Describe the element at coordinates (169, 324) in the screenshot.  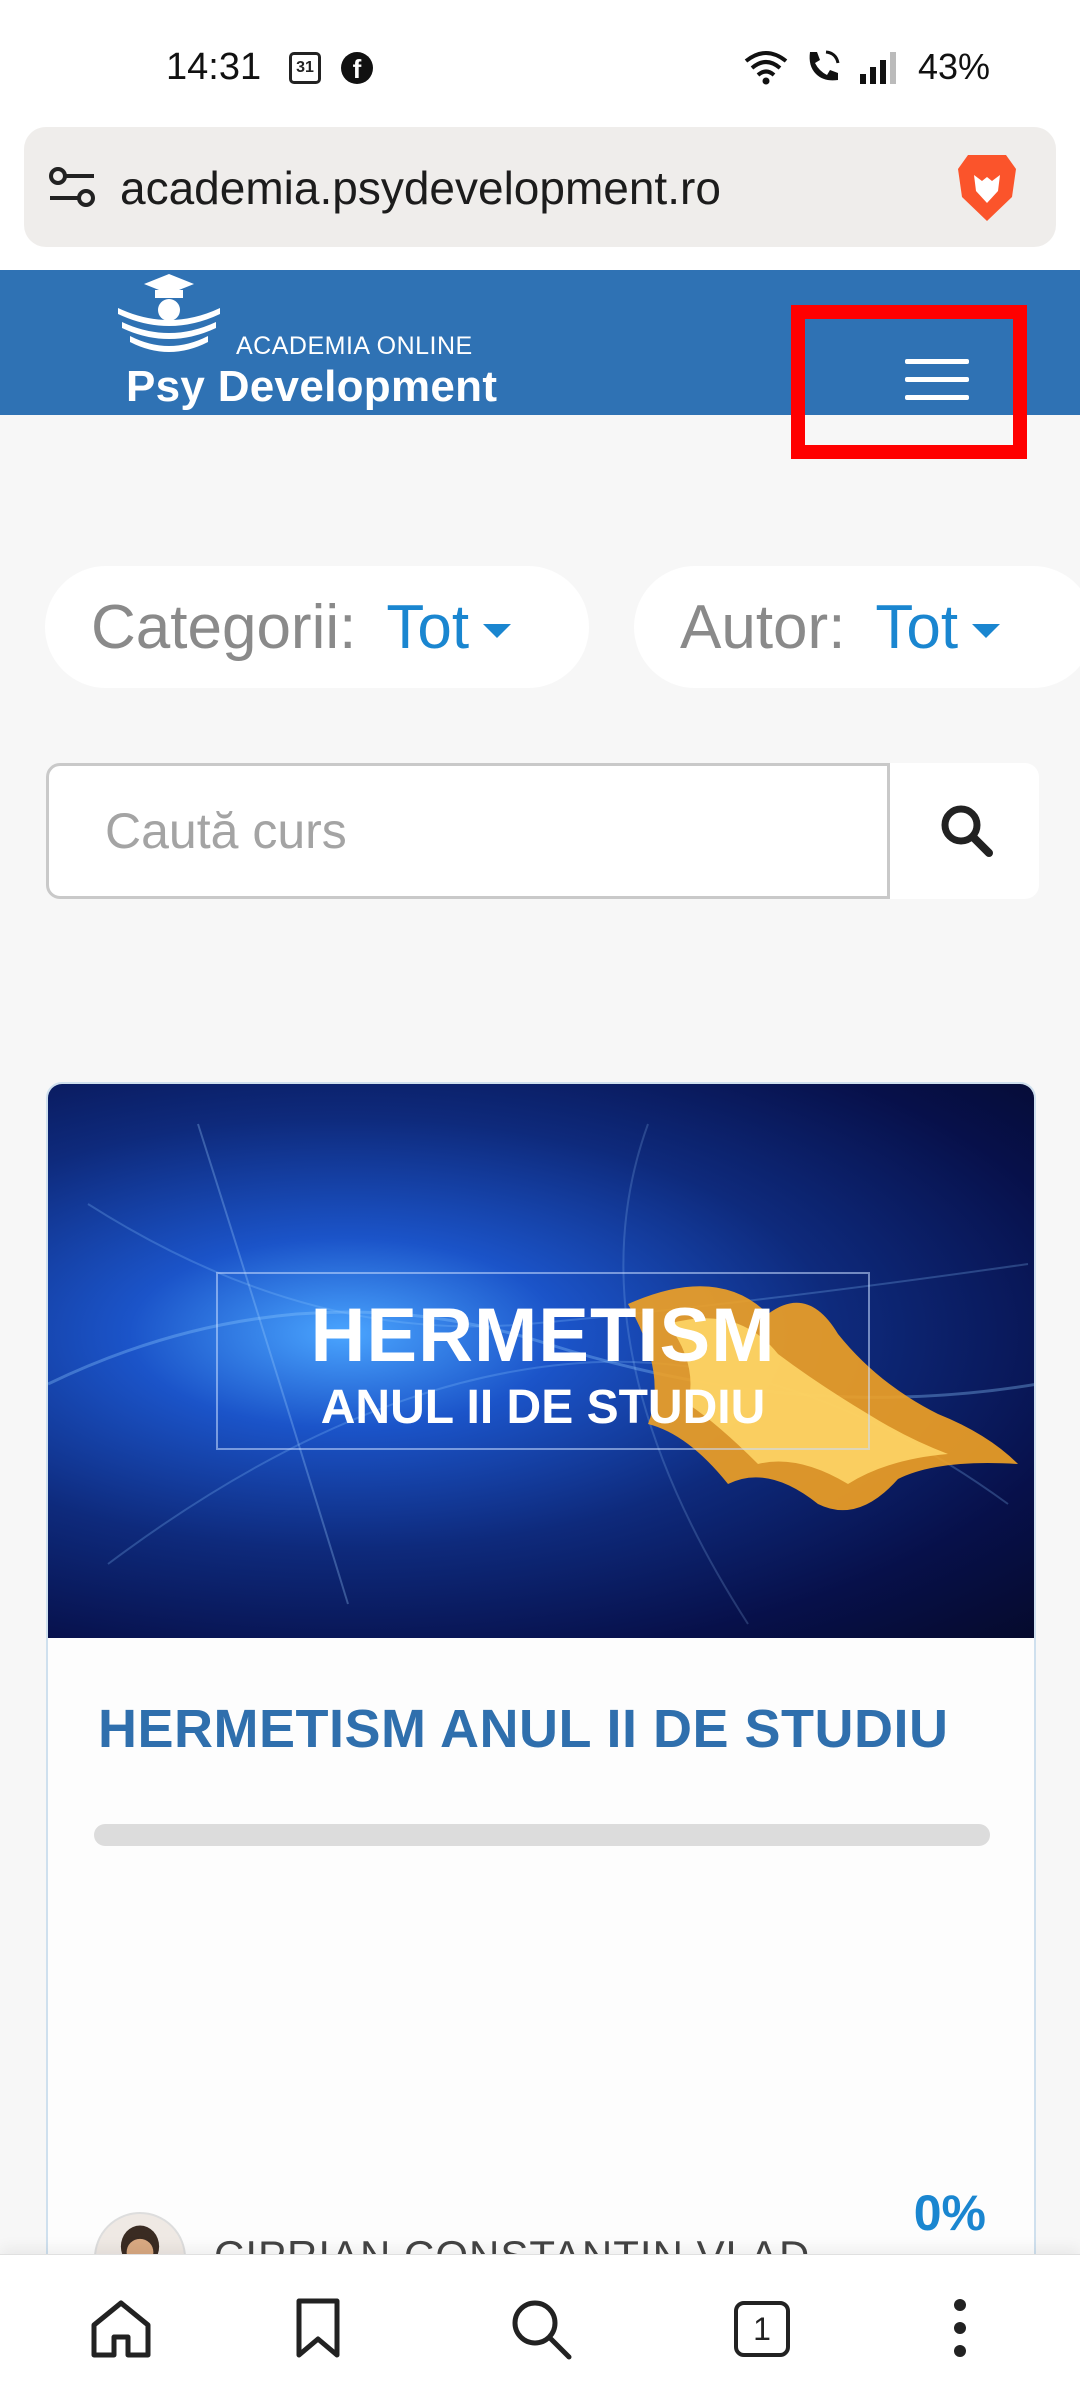
I see `academia-logo-icon` at that location.